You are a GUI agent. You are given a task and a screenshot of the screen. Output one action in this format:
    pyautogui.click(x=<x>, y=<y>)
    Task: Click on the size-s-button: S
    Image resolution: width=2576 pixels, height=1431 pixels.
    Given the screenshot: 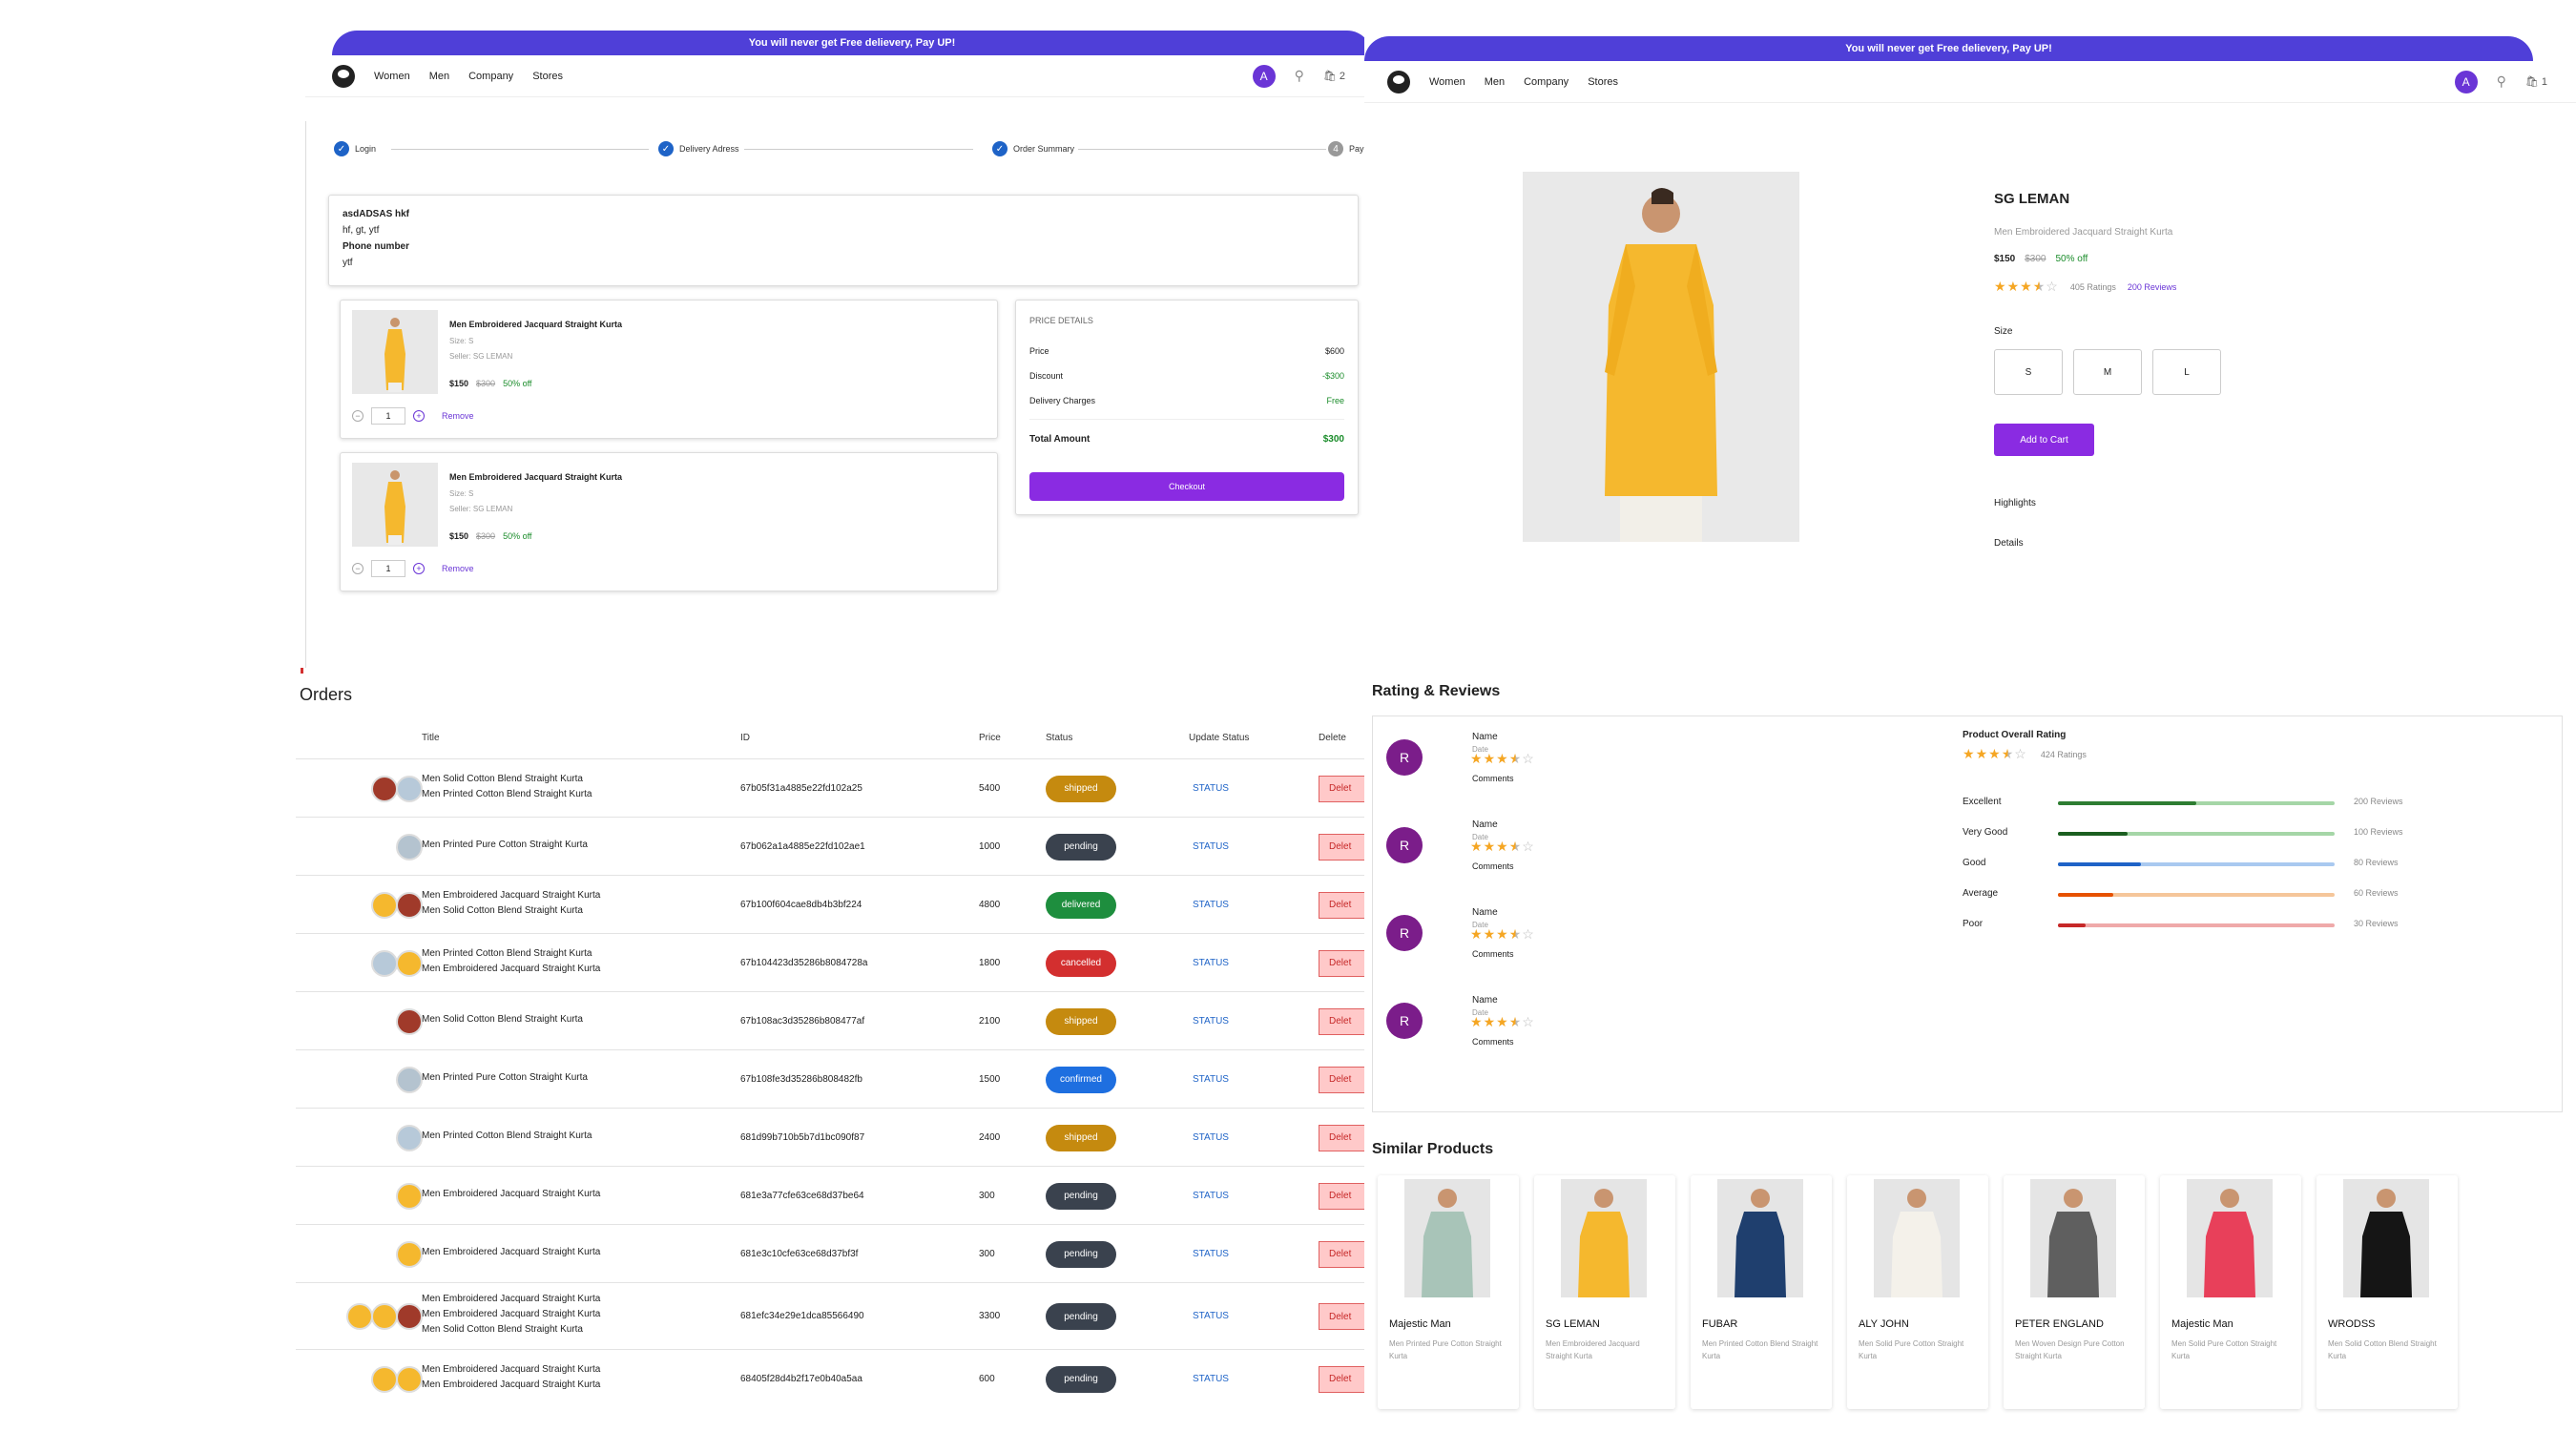 What is the action you would take?
    pyautogui.click(x=2028, y=372)
    